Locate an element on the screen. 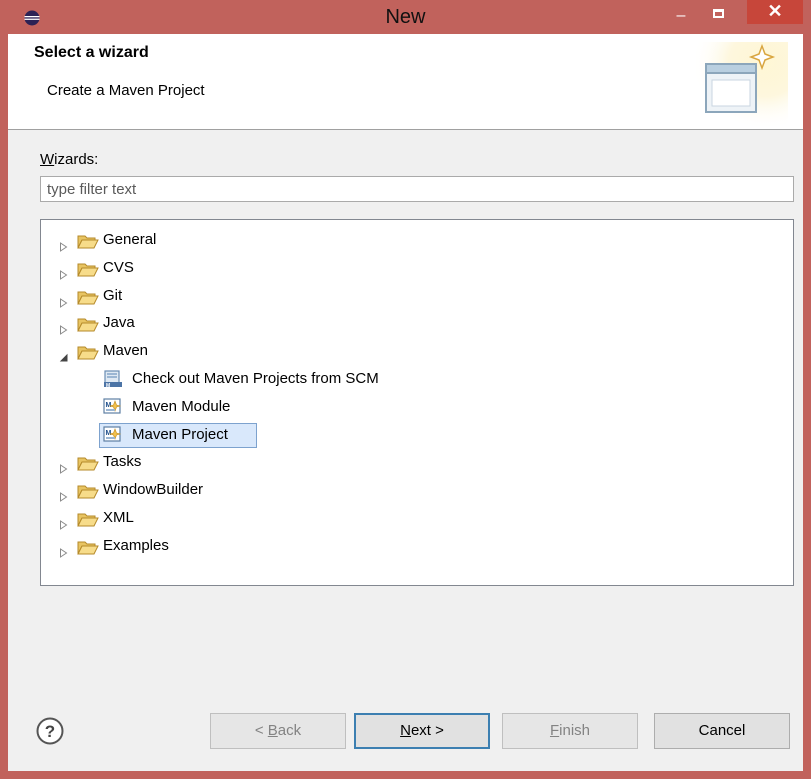 This screenshot has height=779, width=811. tree-item-cvs: CVS is located at coordinates (411, 268).